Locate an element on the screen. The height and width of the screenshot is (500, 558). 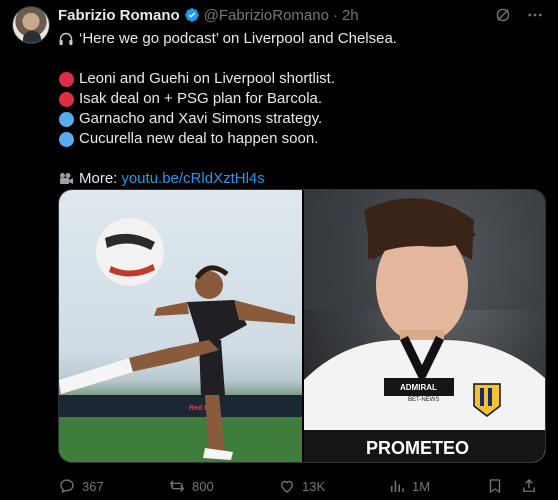
like-count: 13K is located at coordinates (314, 486).